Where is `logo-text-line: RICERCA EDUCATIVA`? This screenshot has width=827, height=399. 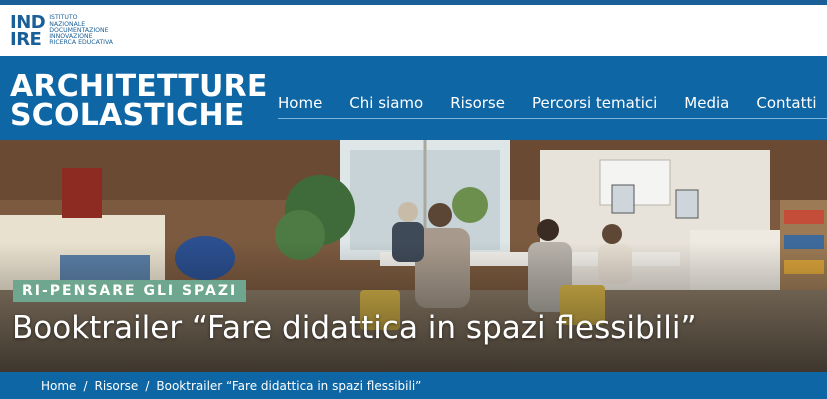 logo-text-line: RICERCA EDUCATIVA is located at coordinates (81, 43).